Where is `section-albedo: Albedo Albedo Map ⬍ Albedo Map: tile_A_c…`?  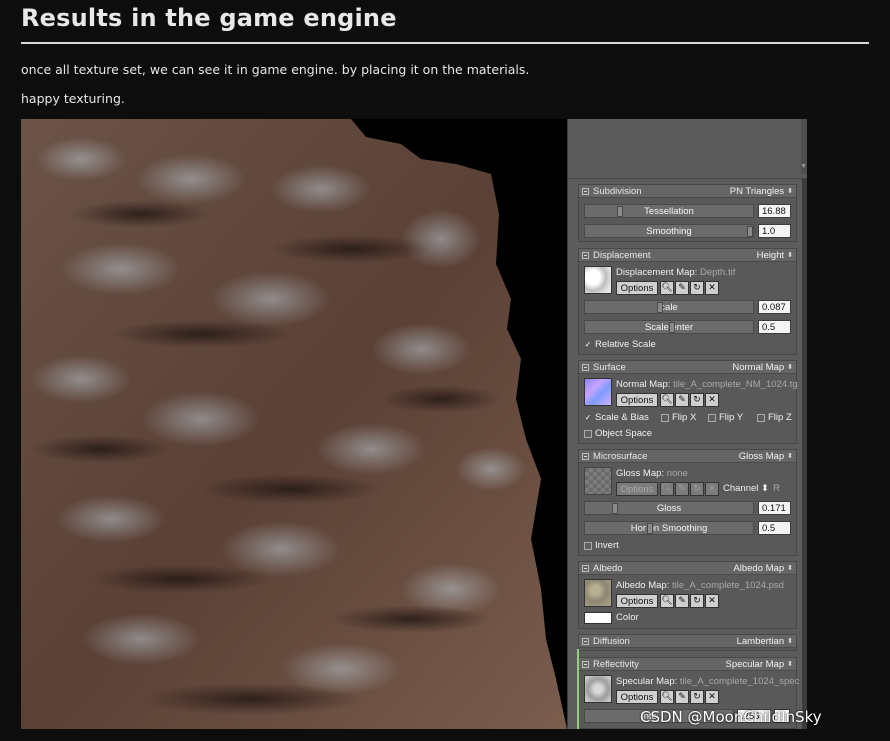 section-albedo: Albedo Albedo Map ⬍ Albedo Map: tile_A_c… is located at coordinates (687, 595).